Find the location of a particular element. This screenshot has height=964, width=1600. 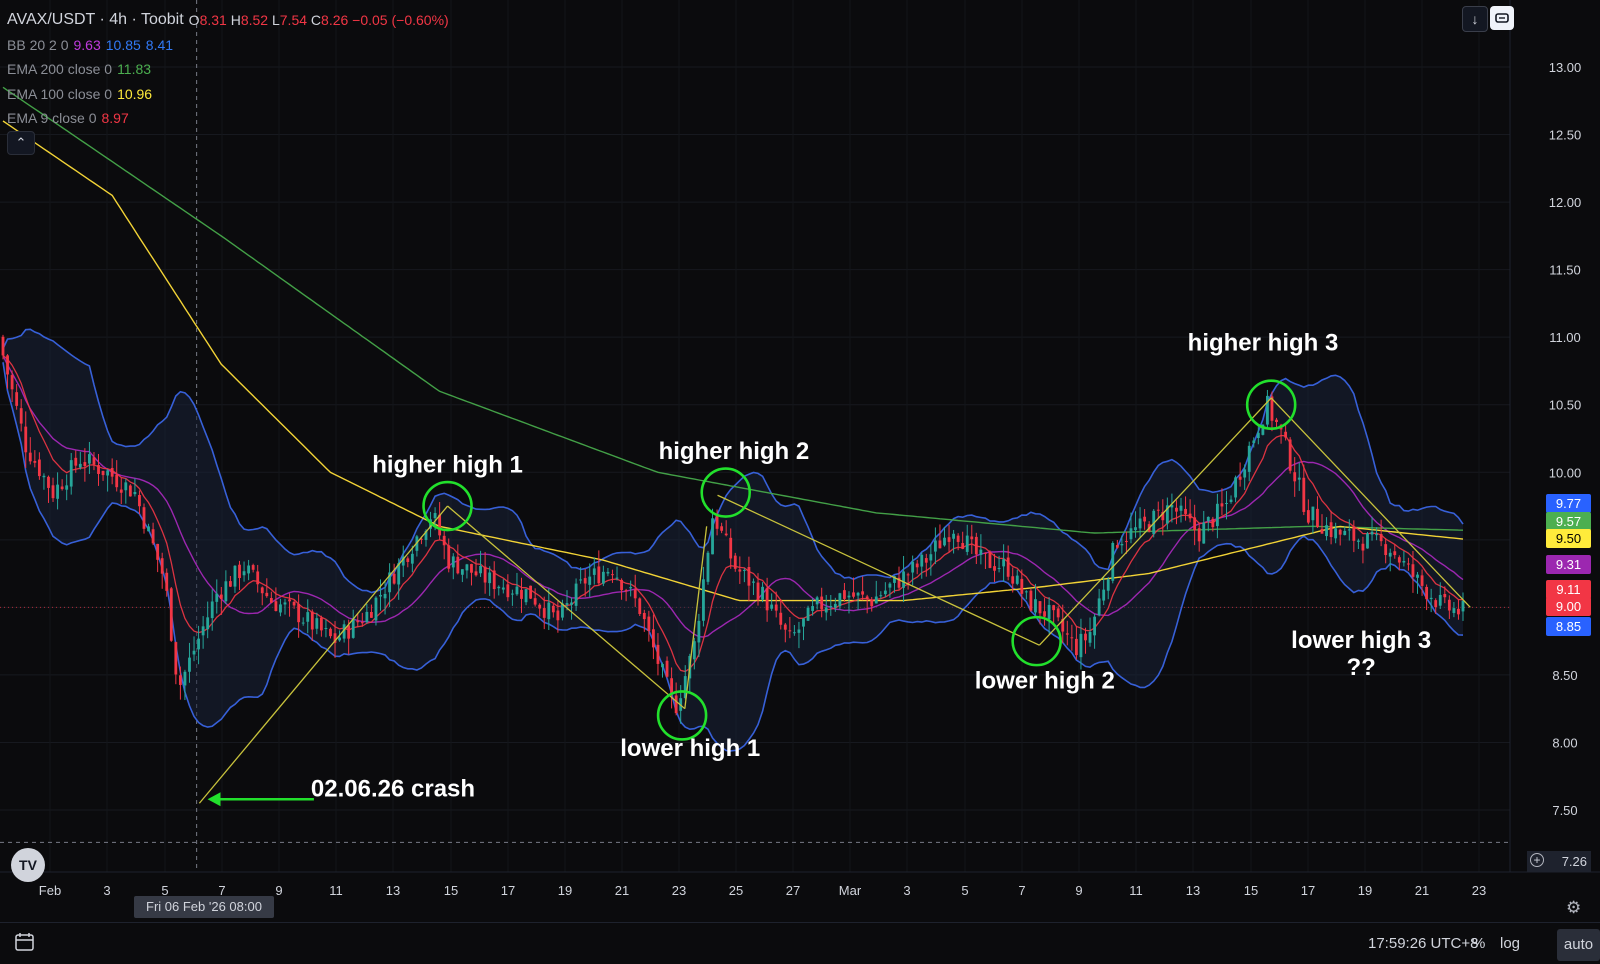

y-tick-label: 8.00 is located at coordinates (1564, 742).